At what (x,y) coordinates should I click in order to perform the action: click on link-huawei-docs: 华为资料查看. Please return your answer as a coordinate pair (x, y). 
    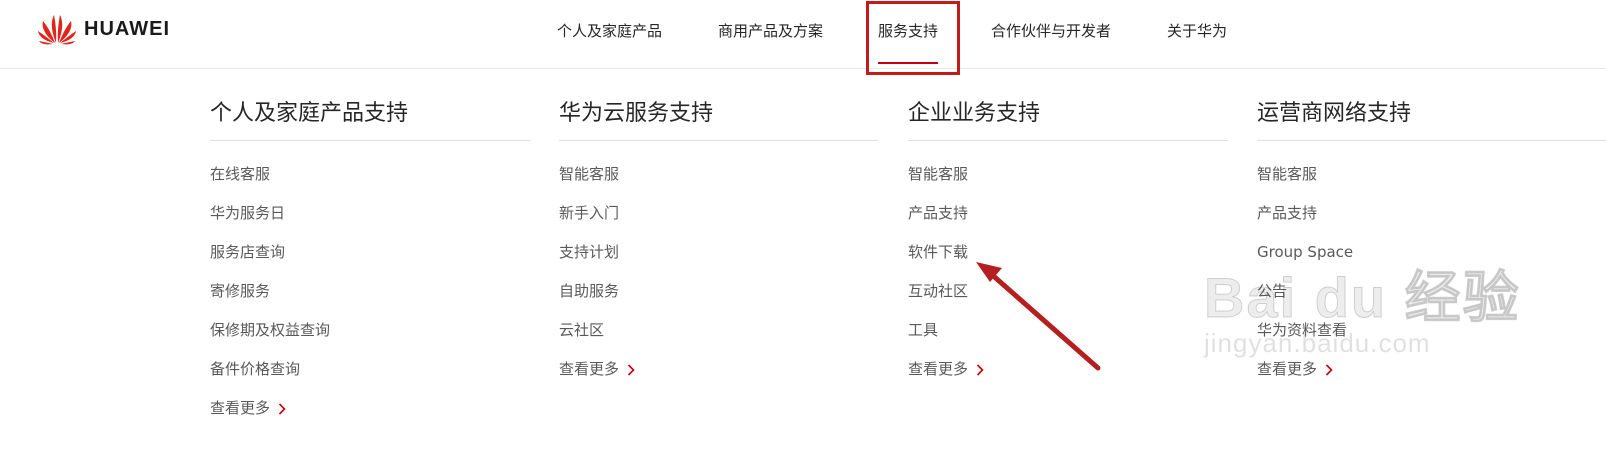
    Looking at the image, I should click on (1305, 337).